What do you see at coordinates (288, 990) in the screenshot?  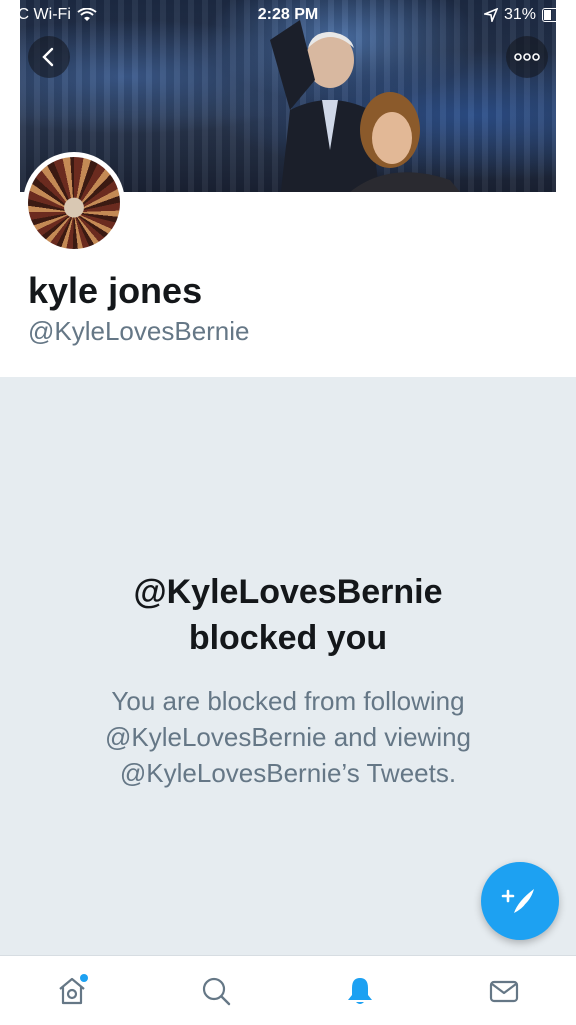 I see `bottom-tab-bar` at bounding box center [288, 990].